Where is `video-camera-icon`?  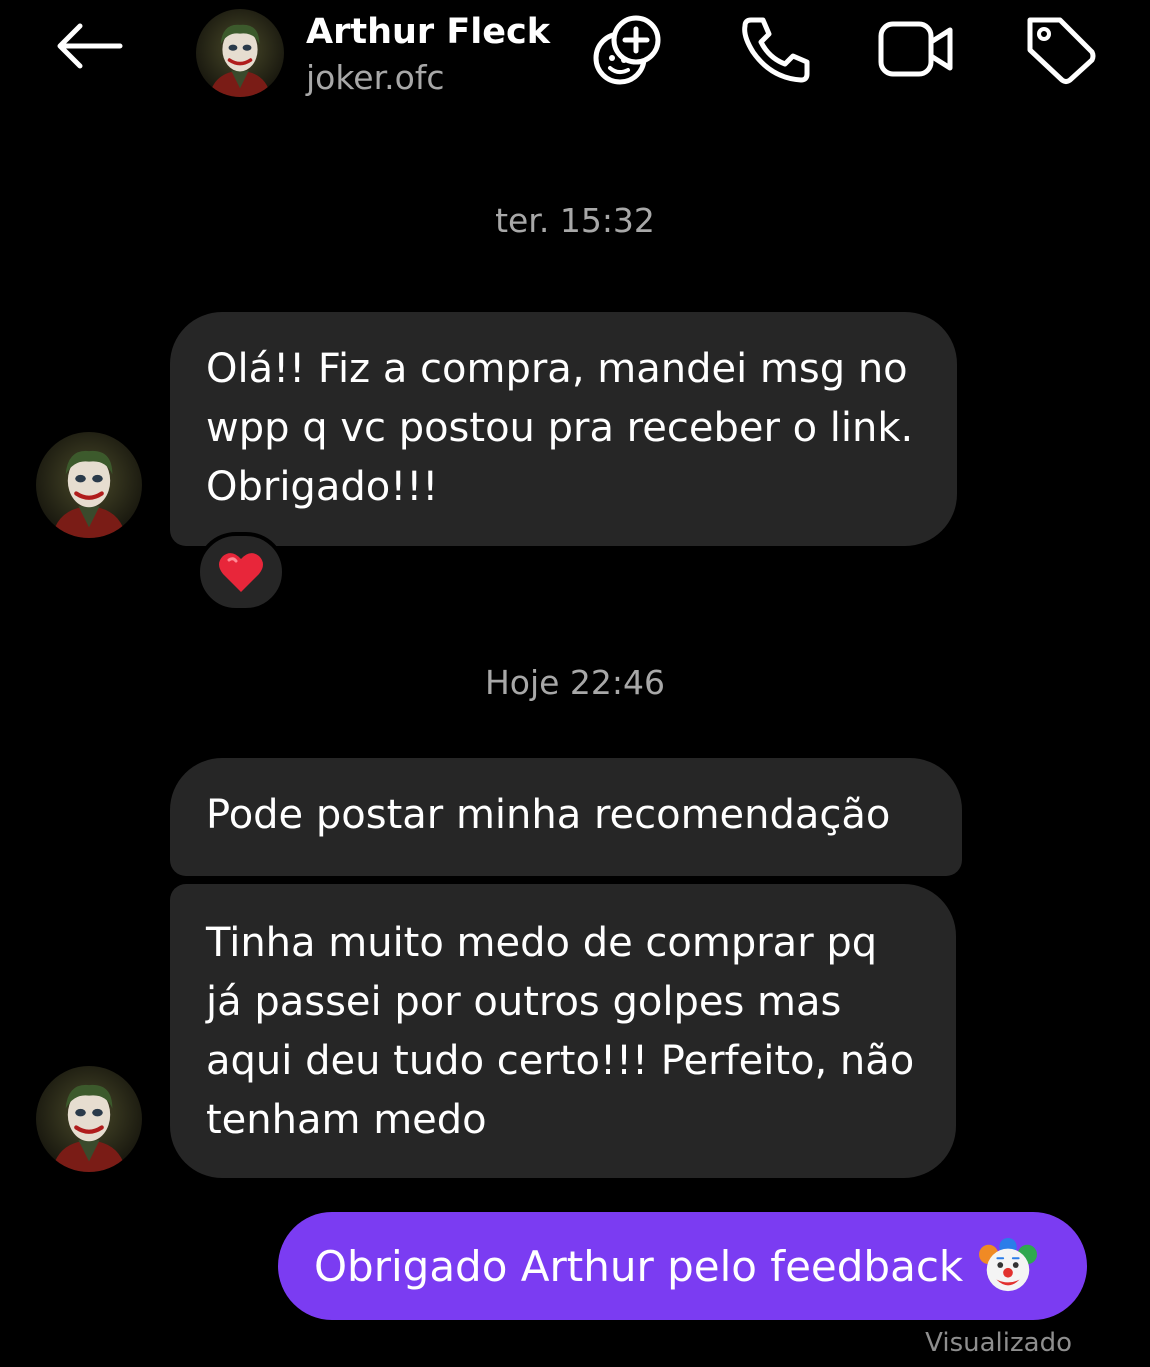 video-camera-icon is located at coordinates (915, 49).